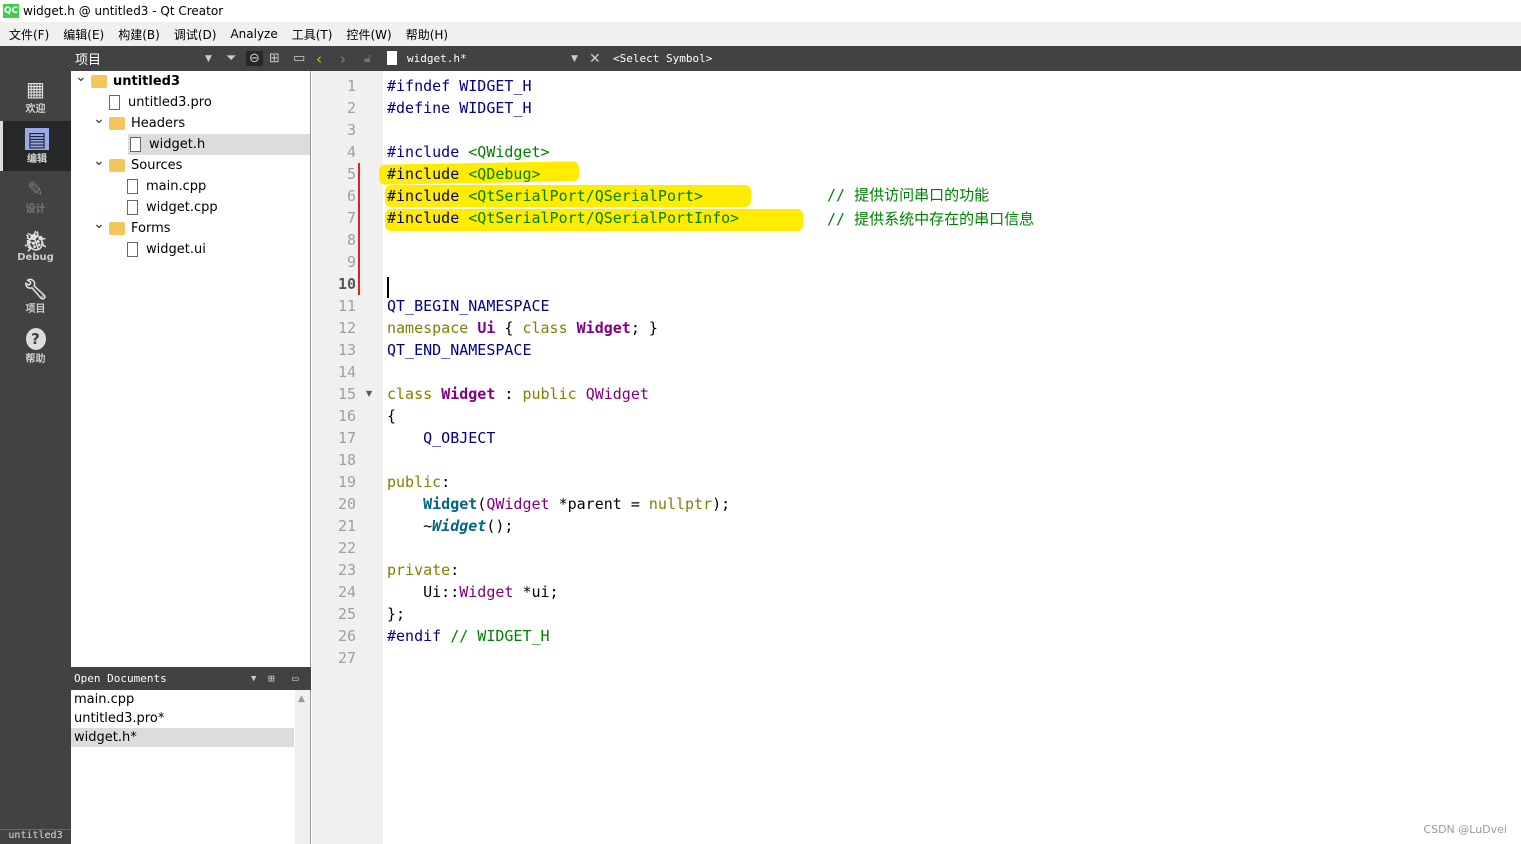 This screenshot has width=1521, height=844. What do you see at coordinates (35, 836) in the screenshot?
I see `project-status: untitled3` at bounding box center [35, 836].